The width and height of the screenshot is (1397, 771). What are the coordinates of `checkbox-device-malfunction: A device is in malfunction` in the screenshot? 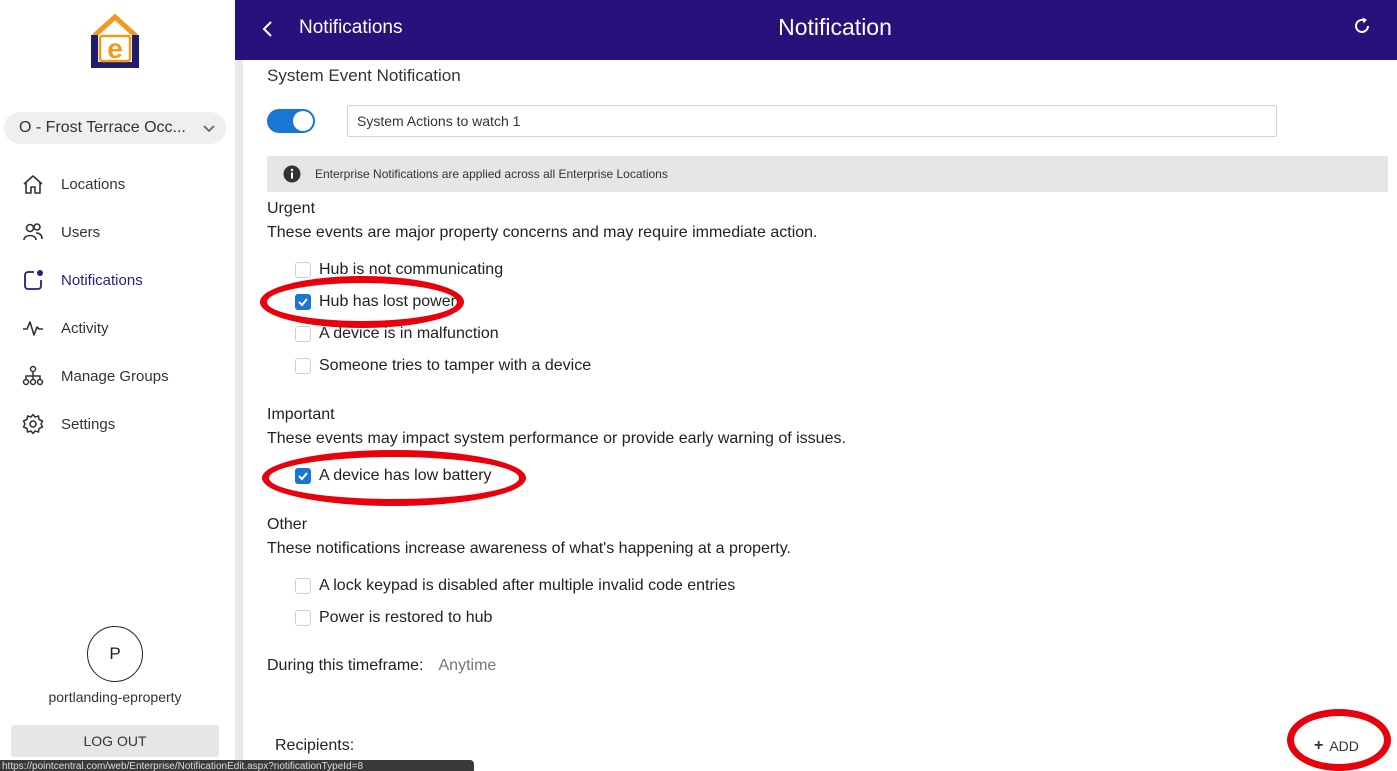 It's located at (397, 334).